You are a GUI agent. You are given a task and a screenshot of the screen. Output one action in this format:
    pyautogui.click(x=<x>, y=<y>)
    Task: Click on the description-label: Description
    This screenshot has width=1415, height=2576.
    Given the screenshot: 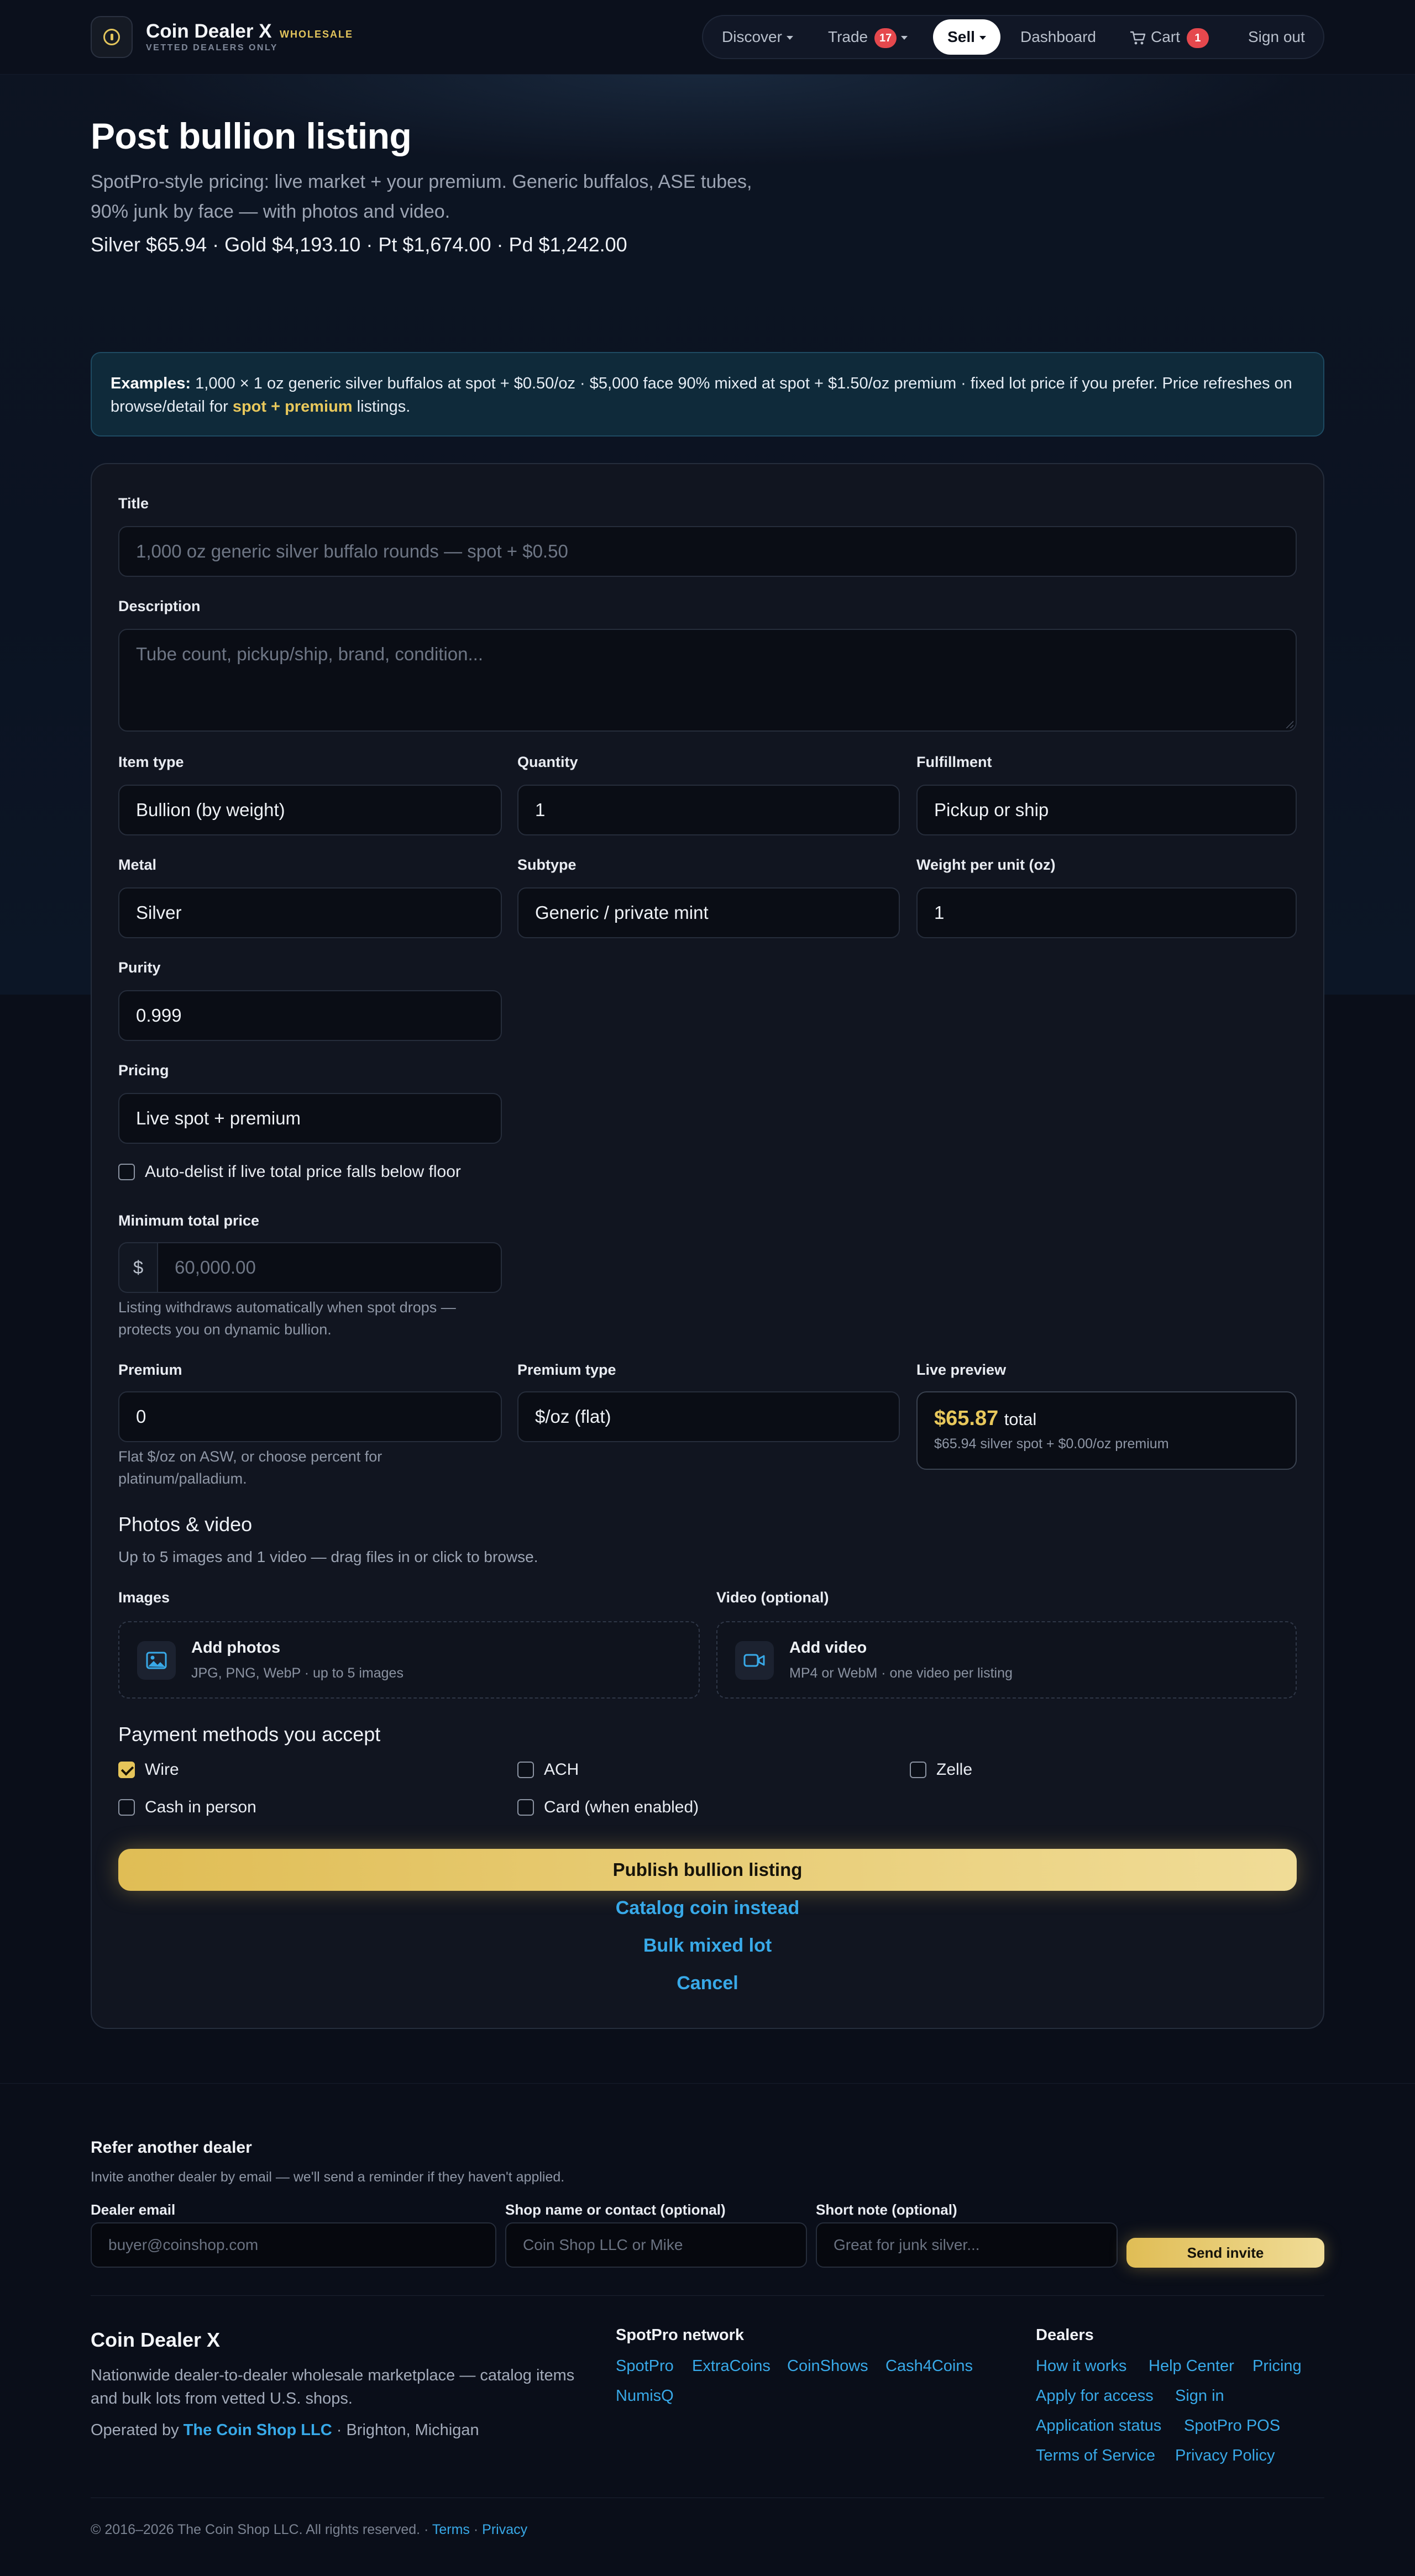 What is the action you would take?
    pyautogui.click(x=159, y=606)
    